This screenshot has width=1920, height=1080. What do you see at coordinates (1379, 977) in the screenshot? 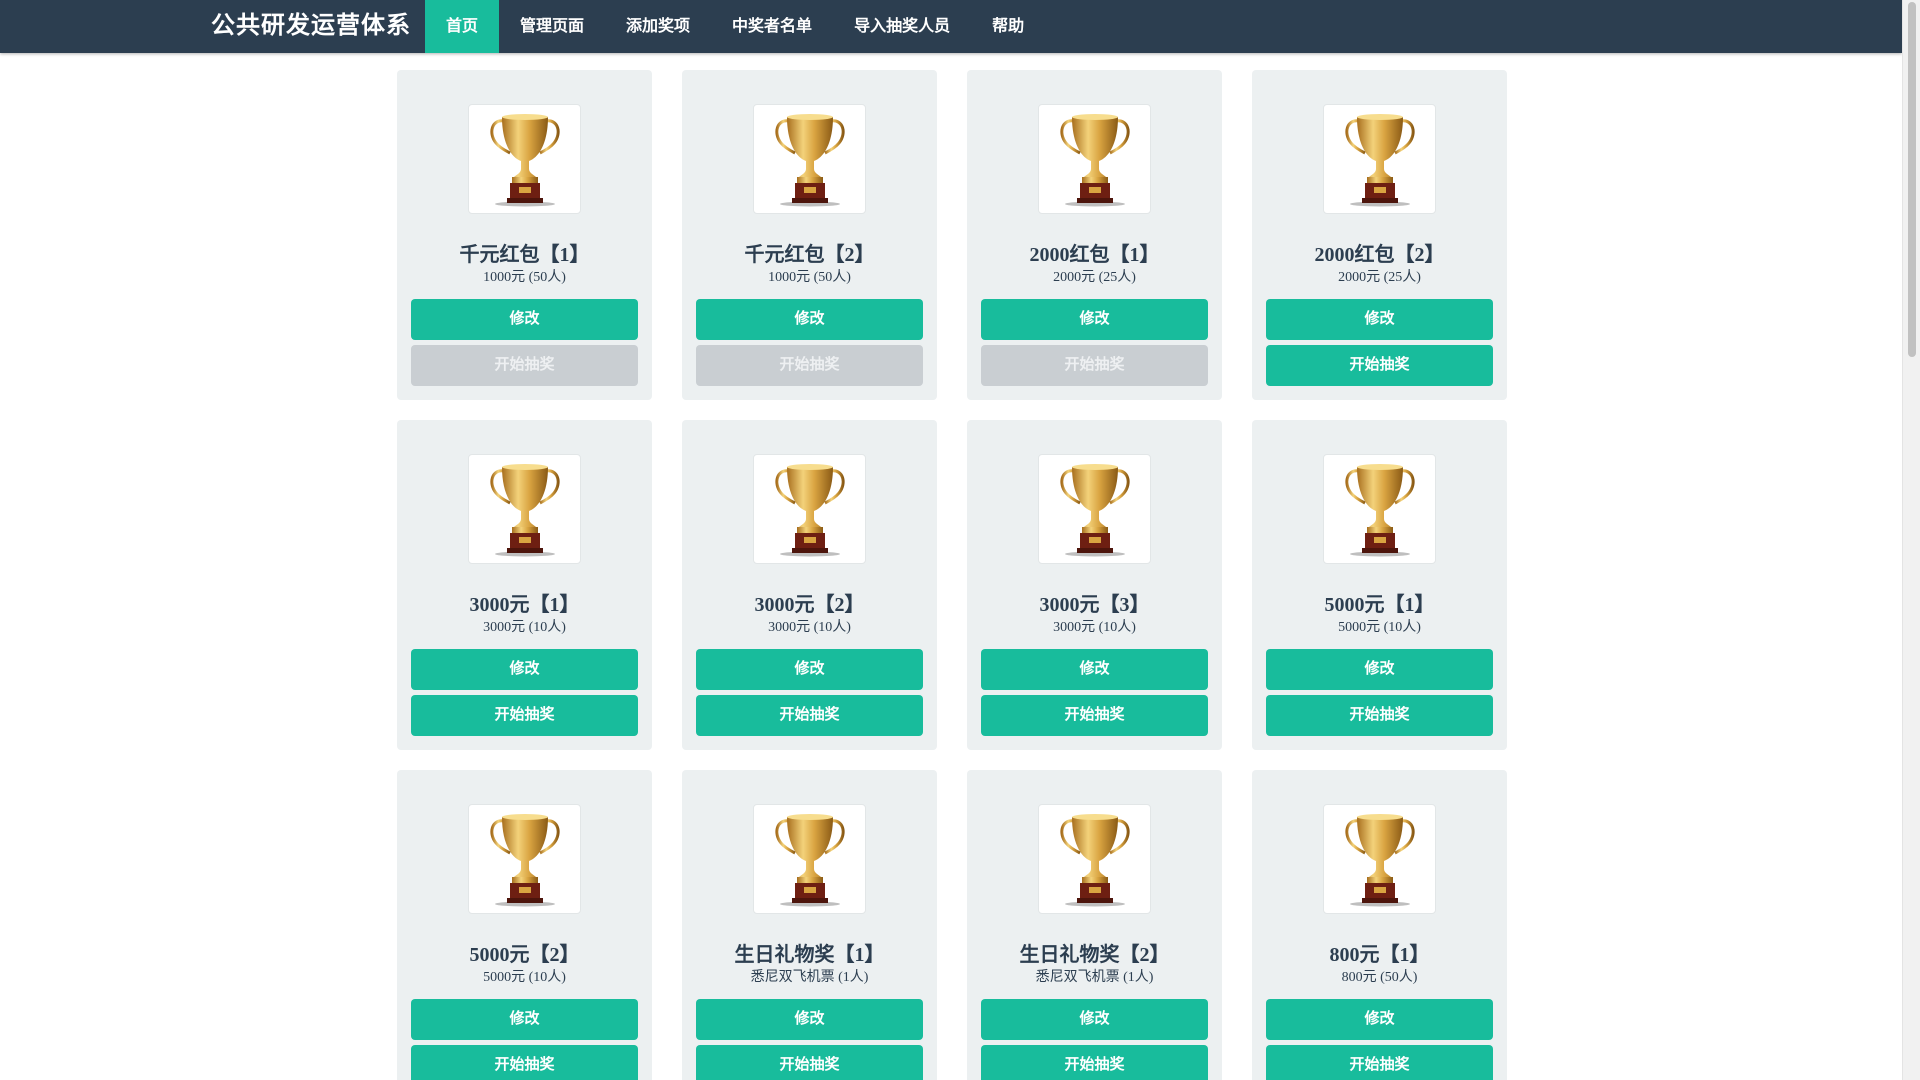
I see `prize-subtitle: 800元 (50人)` at bounding box center [1379, 977].